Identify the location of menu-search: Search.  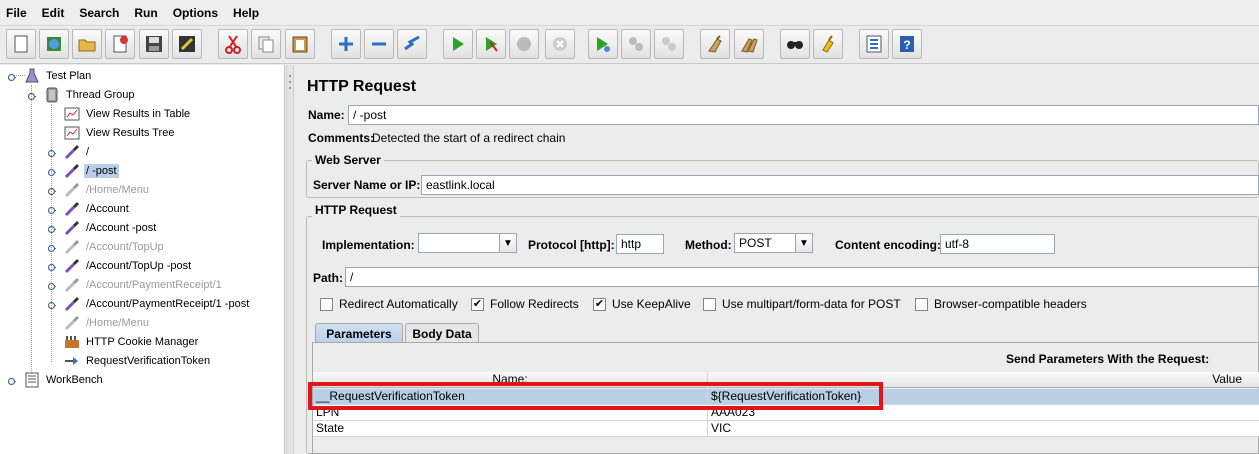
(99, 13).